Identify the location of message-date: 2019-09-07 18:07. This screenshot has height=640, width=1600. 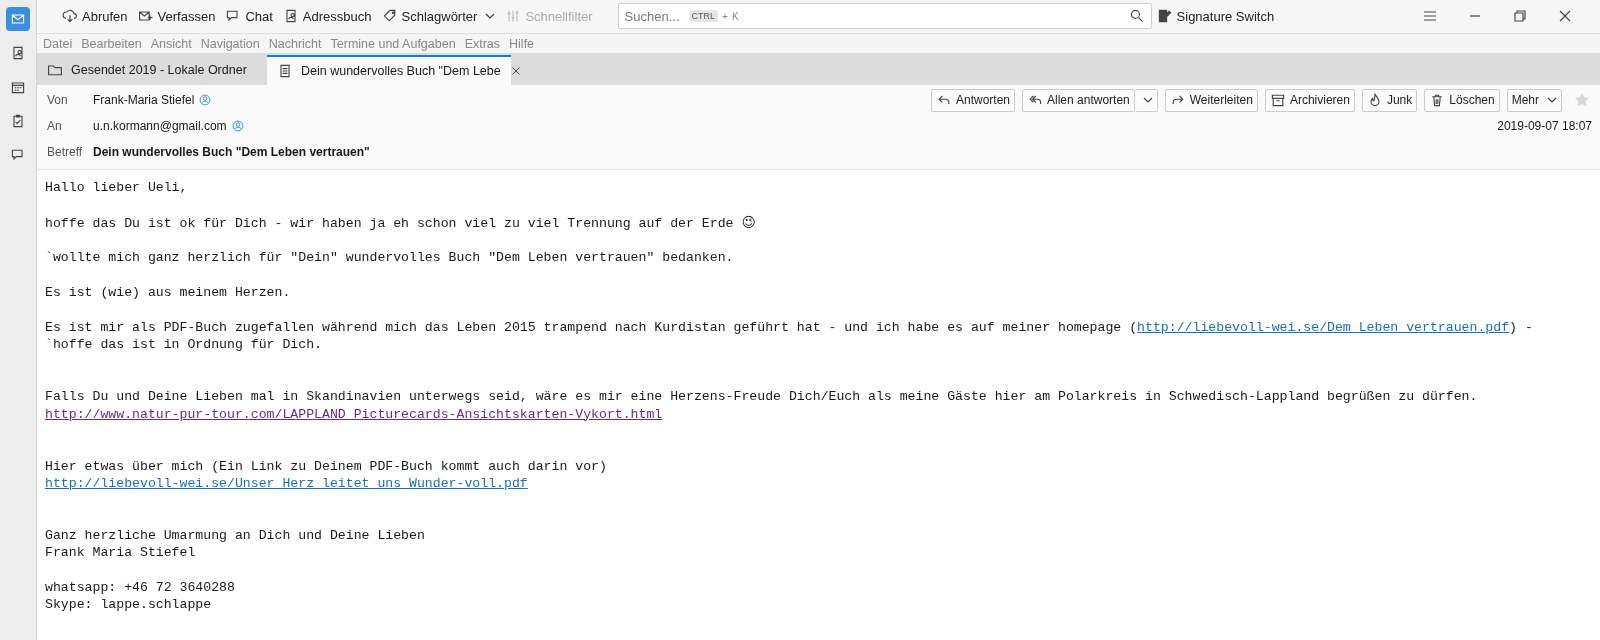
(1544, 126).